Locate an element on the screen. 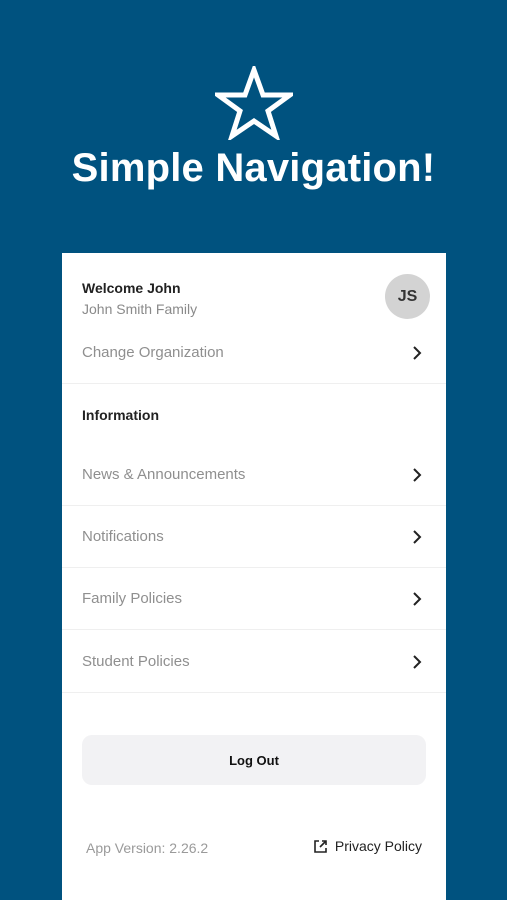 The width and height of the screenshot is (507, 900). notifications-label: Notifications is located at coordinates (123, 536).